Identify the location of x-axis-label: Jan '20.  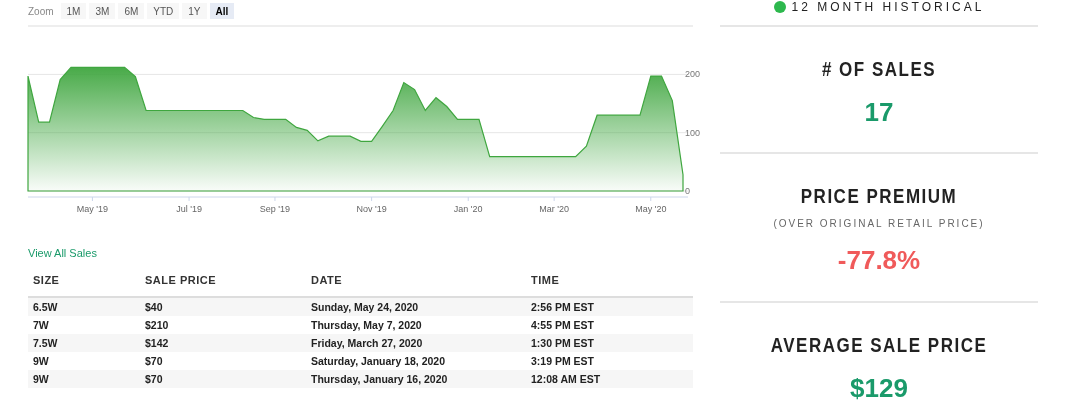
(468, 209).